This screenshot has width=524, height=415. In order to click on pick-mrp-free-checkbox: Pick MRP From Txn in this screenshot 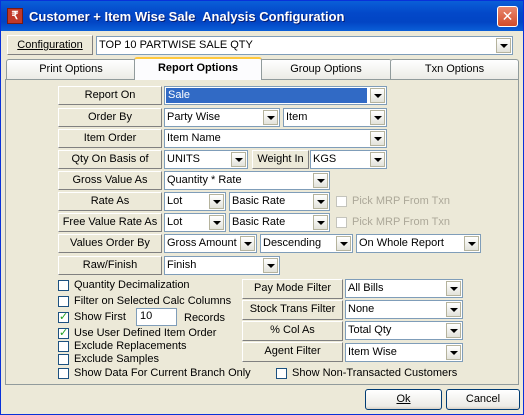, I will do `click(396, 223)`.